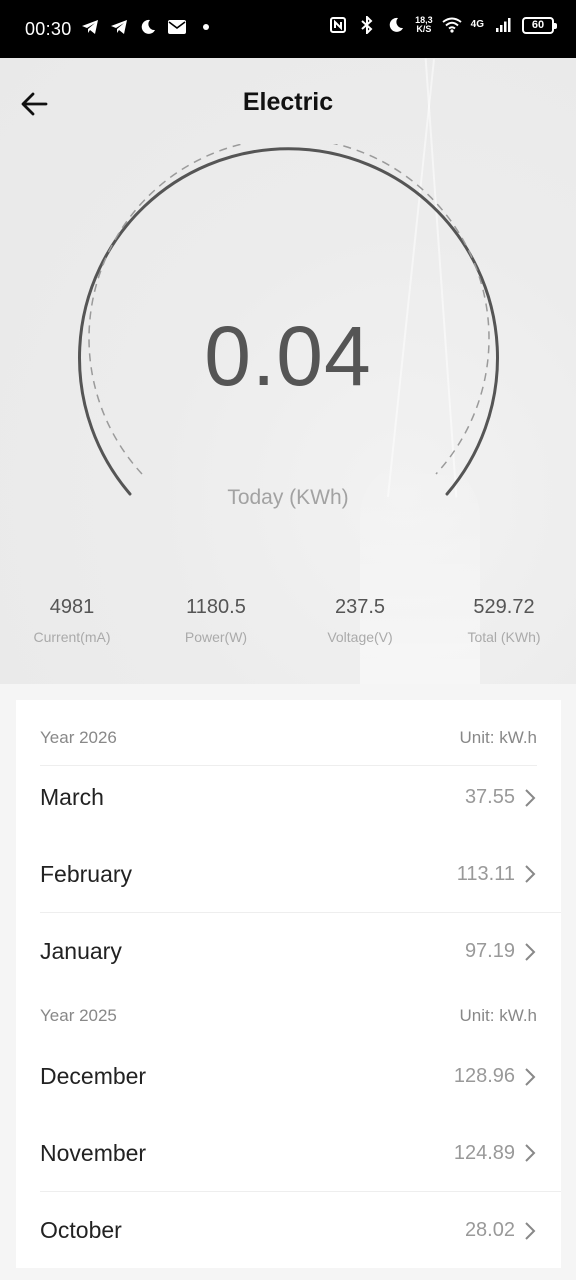 Image resolution: width=576 pixels, height=1280 pixels. I want to click on stat-value: 1180.5, so click(216, 607).